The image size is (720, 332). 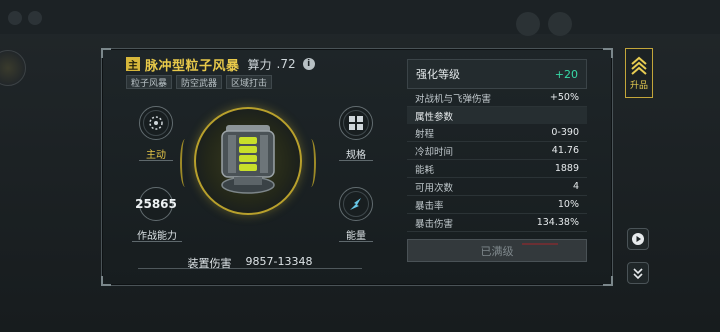 What do you see at coordinates (425, 134) in the screenshot?
I see `stat-label: 射程` at bounding box center [425, 134].